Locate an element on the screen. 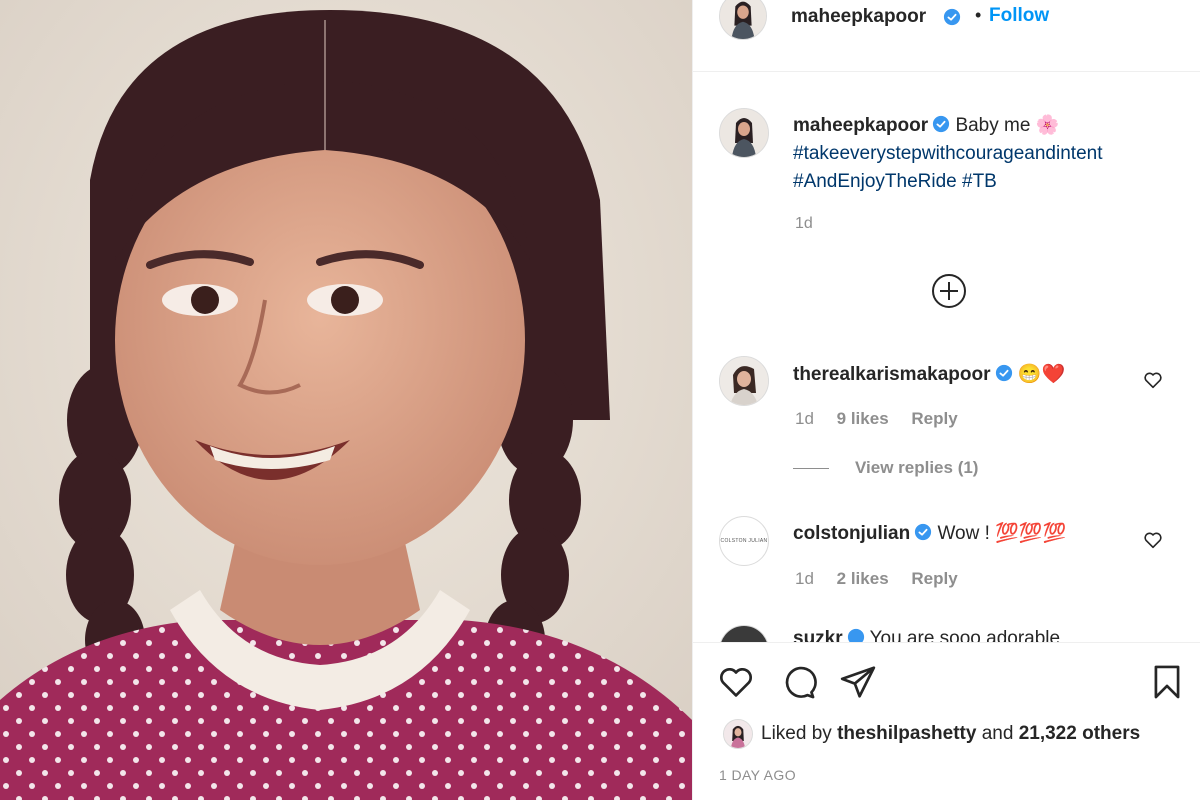 Image resolution: width=1200 pixels, height=800 pixels. comment-meta: 1d 2 likes Reply is located at coordinates (885, 579).